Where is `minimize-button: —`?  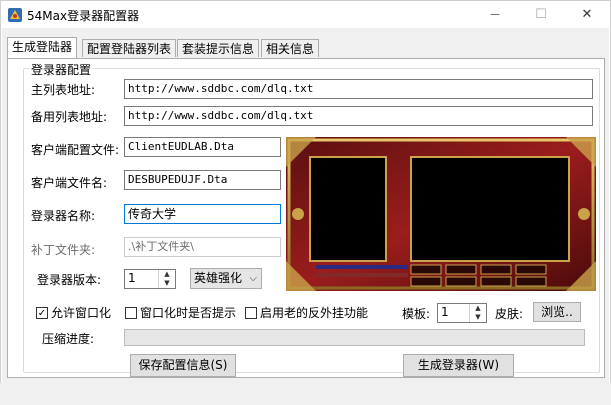 minimize-button: — is located at coordinates (495, 14).